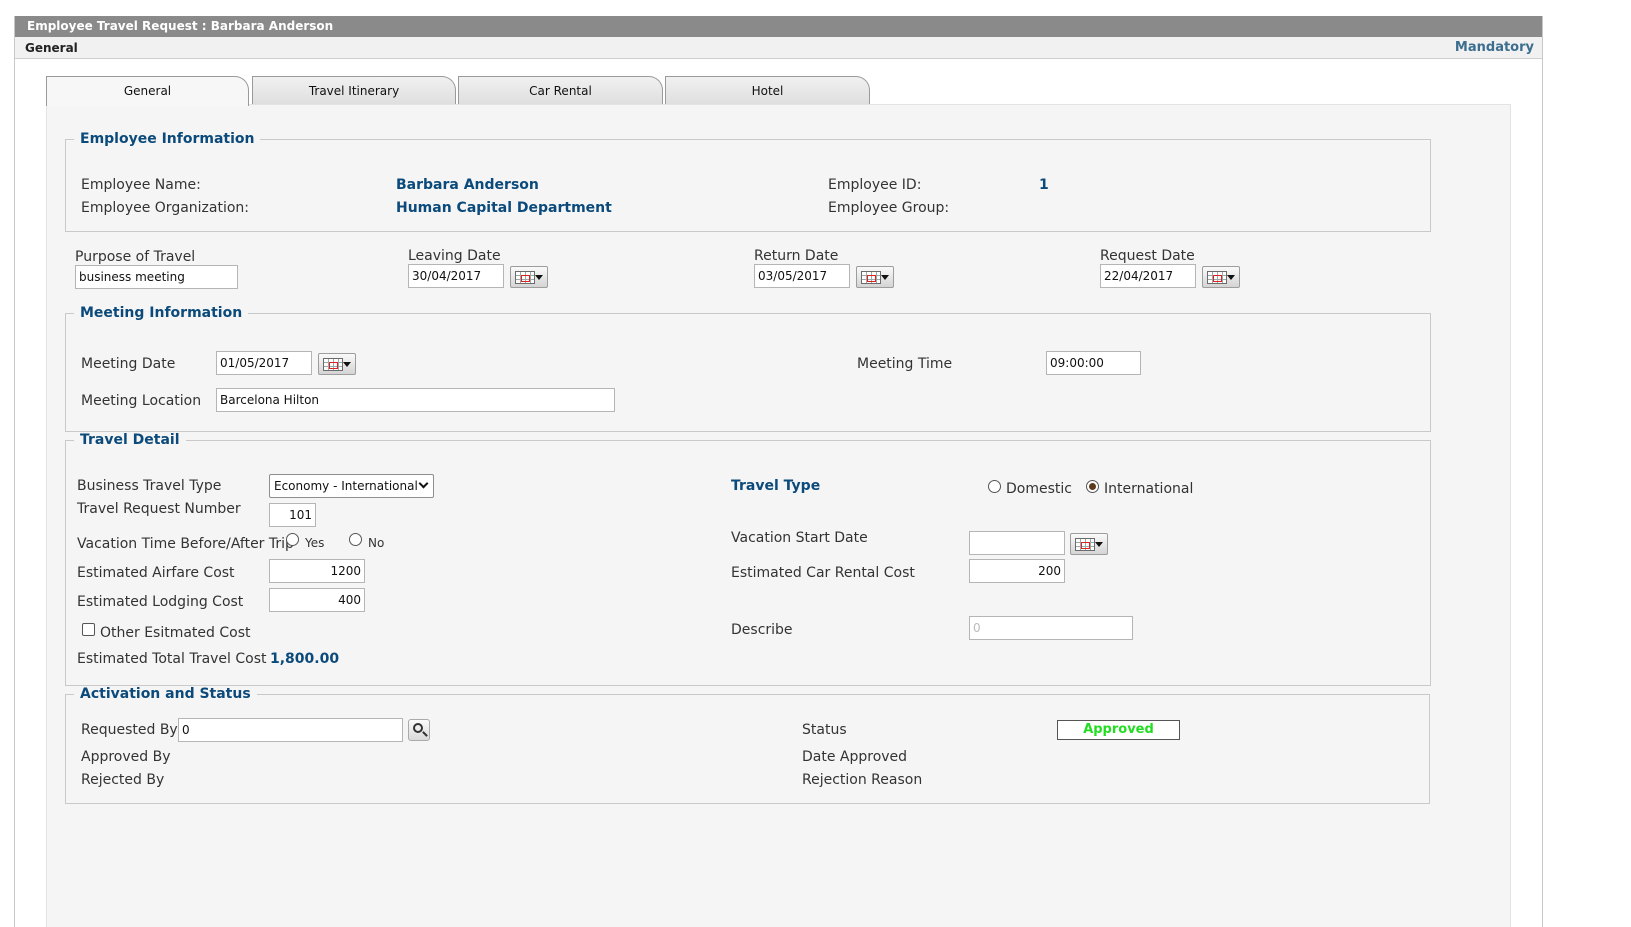 Image resolution: width=1631 pixels, height=927 pixels. Describe the element at coordinates (905, 364) in the screenshot. I see `meeting-time-label: Meeting Time` at that location.